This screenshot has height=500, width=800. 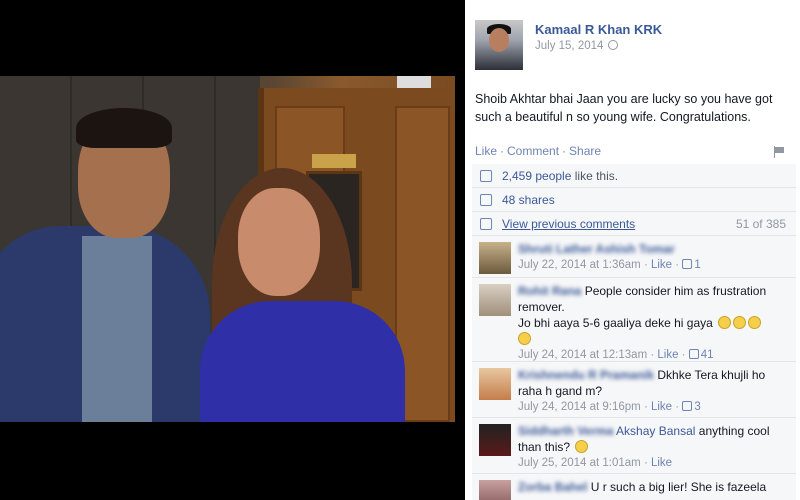 I want to click on comment-text-2: Jo bhi aaya 5-6 gaaliya deke hi gaya, so click(x=615, y=323).